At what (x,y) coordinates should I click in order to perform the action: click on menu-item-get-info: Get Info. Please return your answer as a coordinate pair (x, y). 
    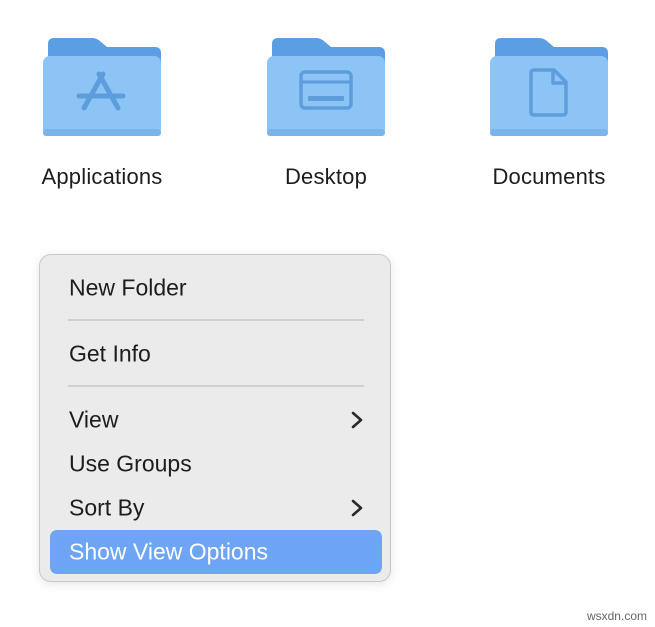
    Looking at the image, I should click on (216, 354).